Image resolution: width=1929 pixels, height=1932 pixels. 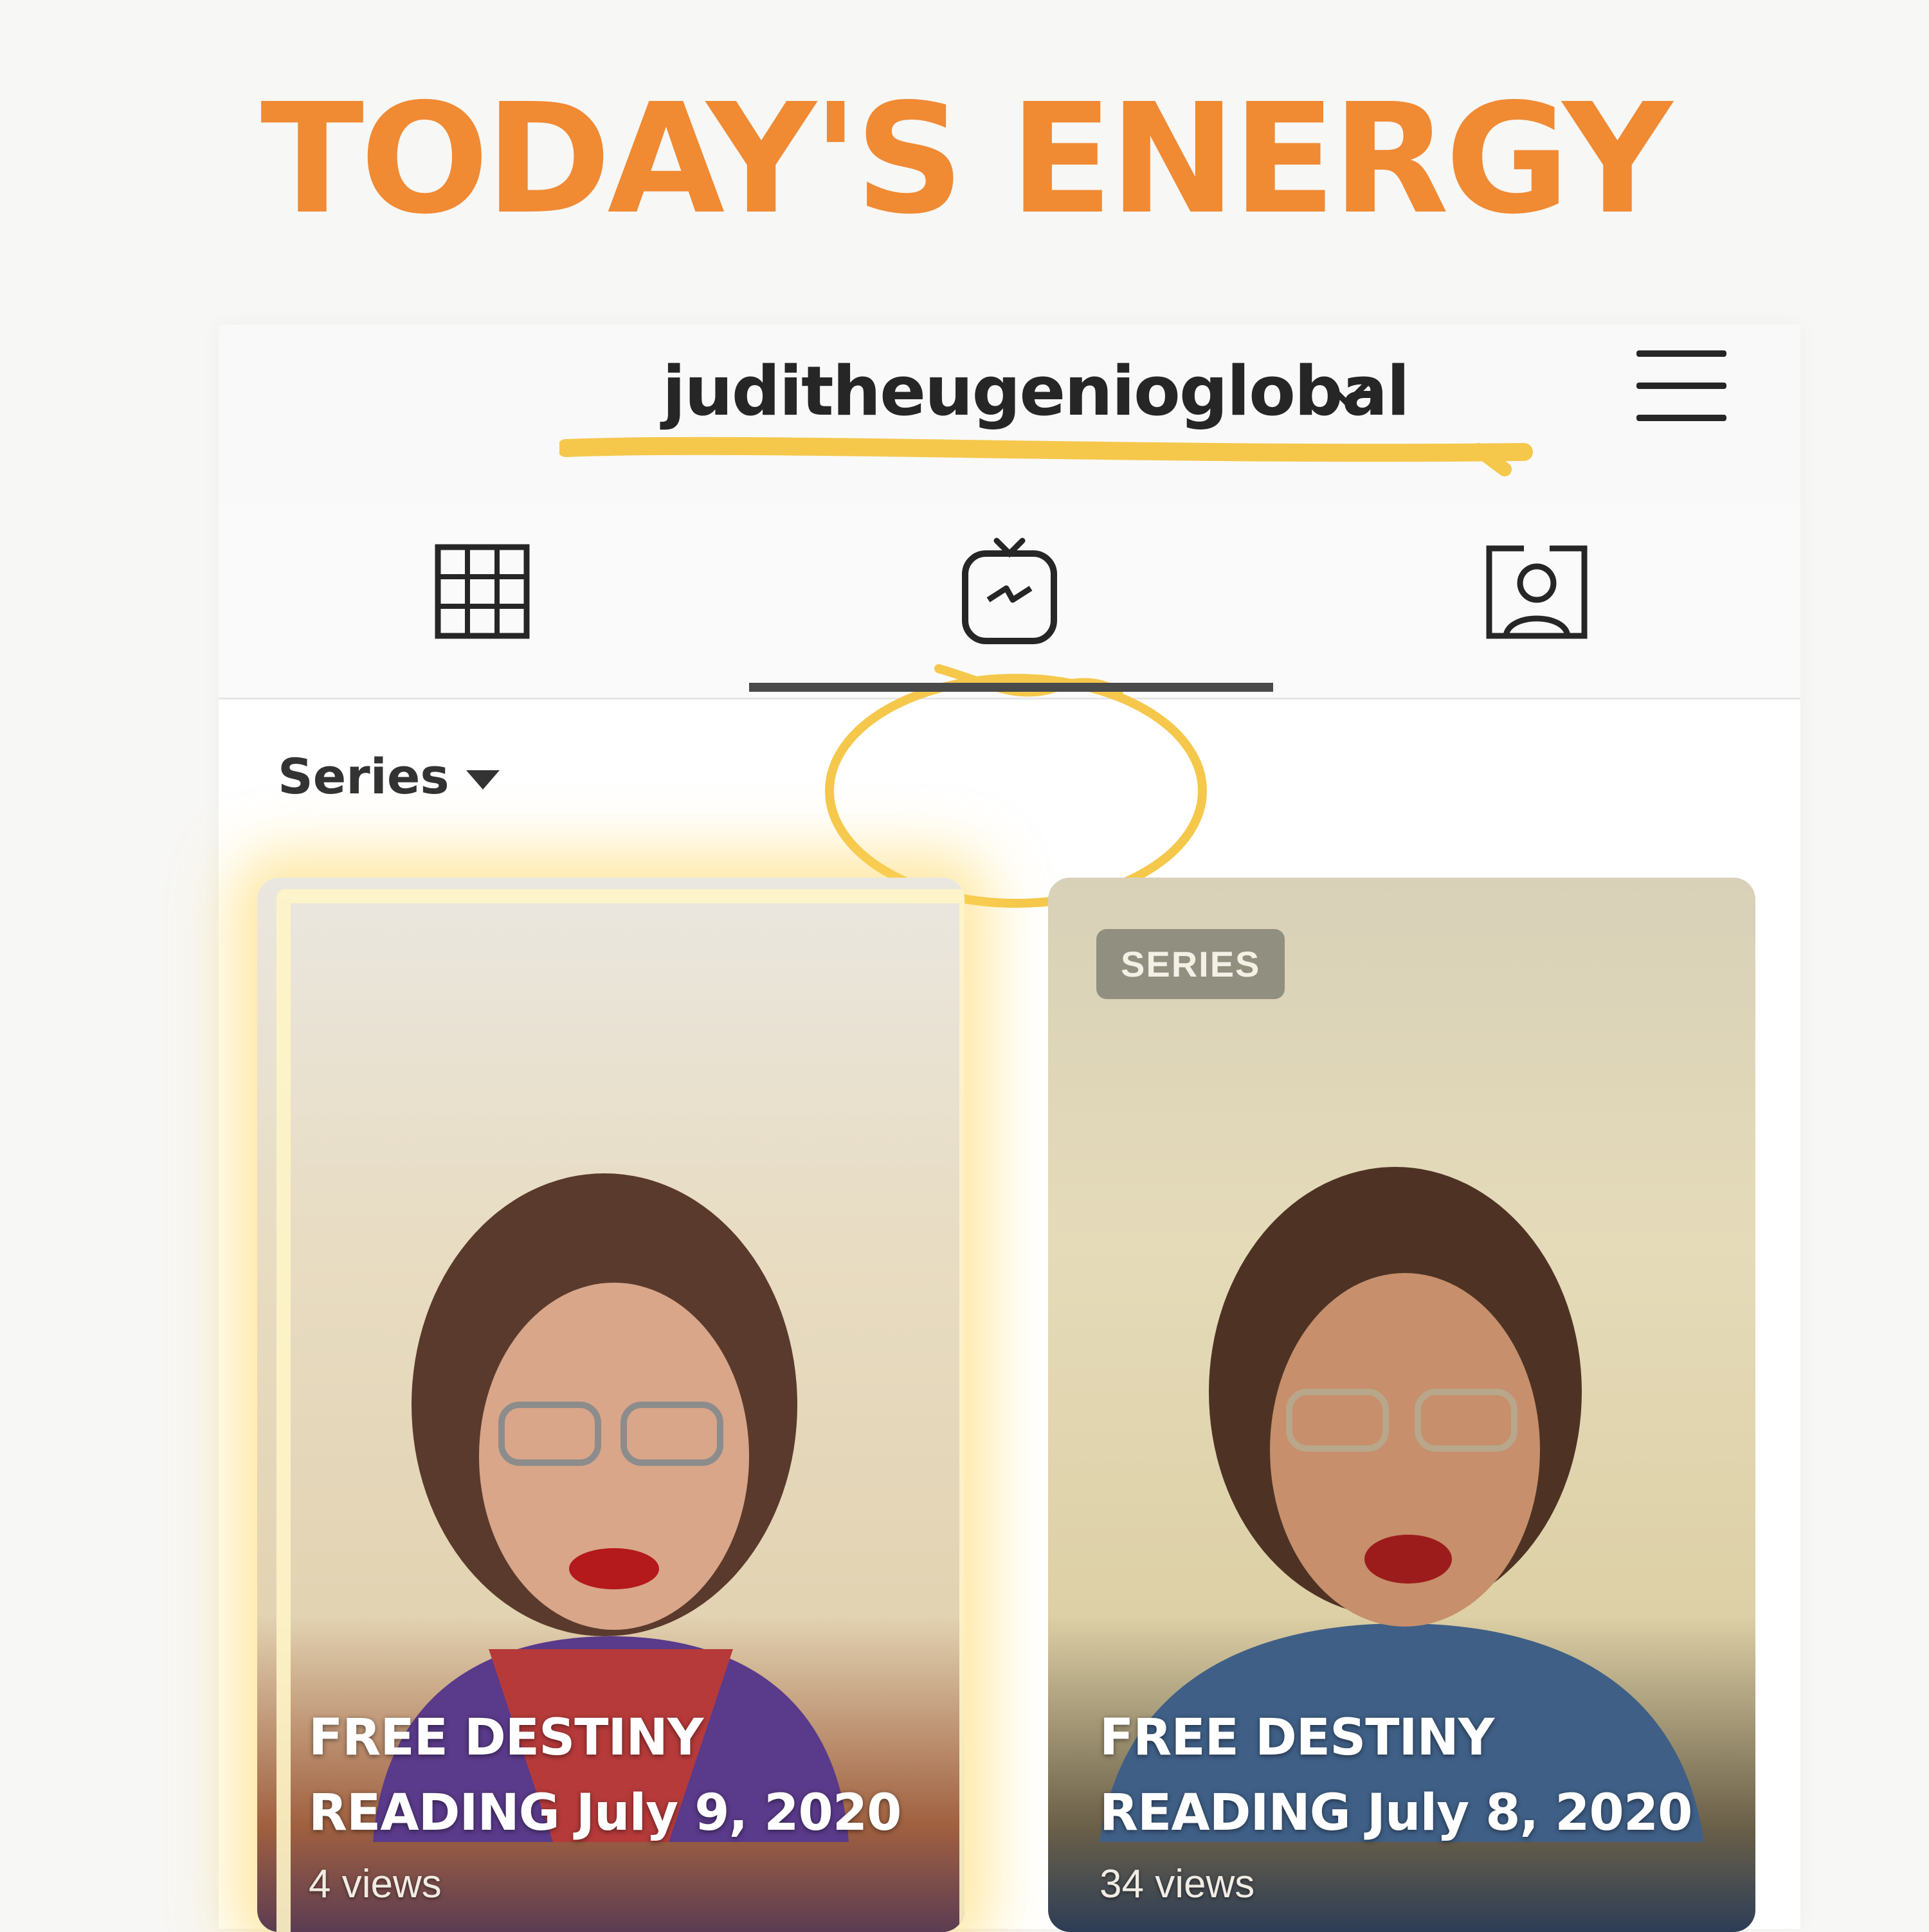 What do you see at coordinates (483, 591) in the screenshot?
I see `grid-icon` at bounding box center [483, 591].